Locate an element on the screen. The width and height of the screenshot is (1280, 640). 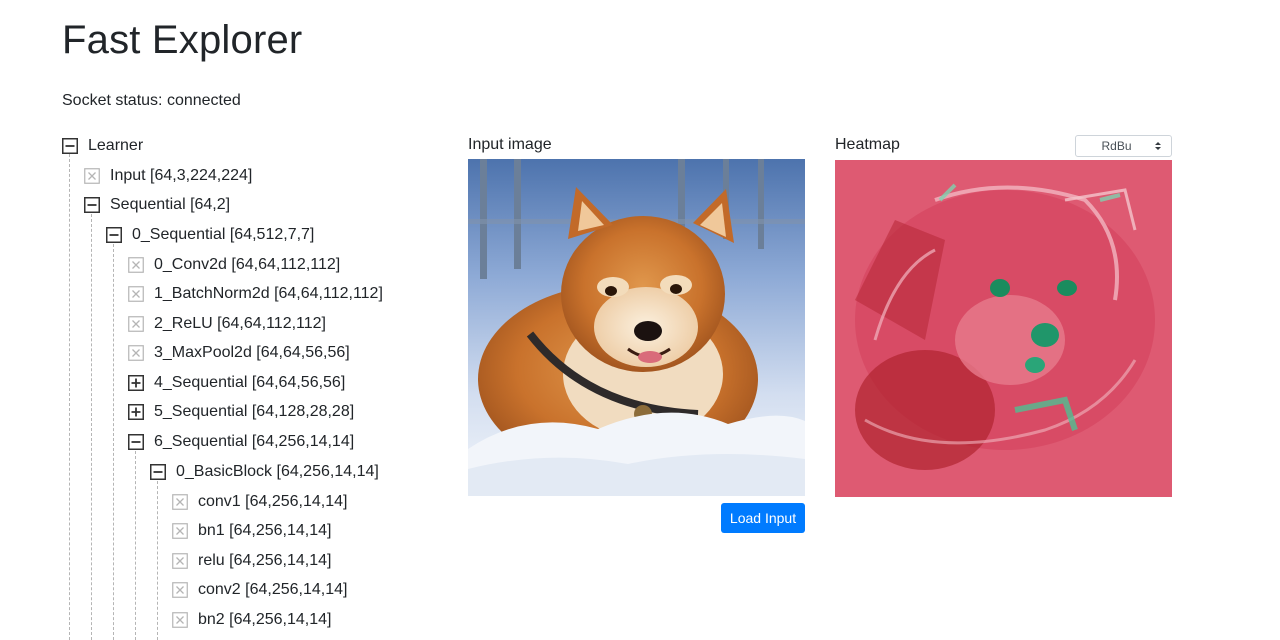
socket-status: Socket status: connected is located at coordinates (151, 100).